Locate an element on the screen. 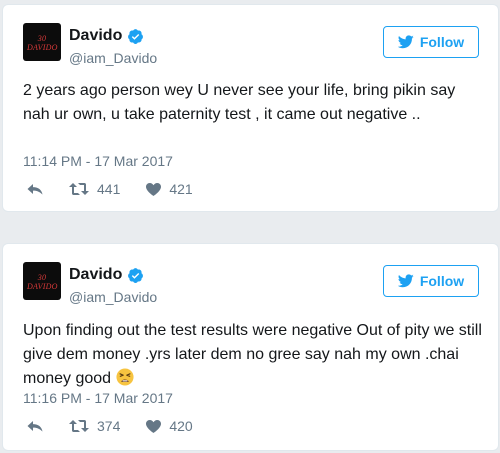  retweet-count: 374 is located at coordinates (109, 426).